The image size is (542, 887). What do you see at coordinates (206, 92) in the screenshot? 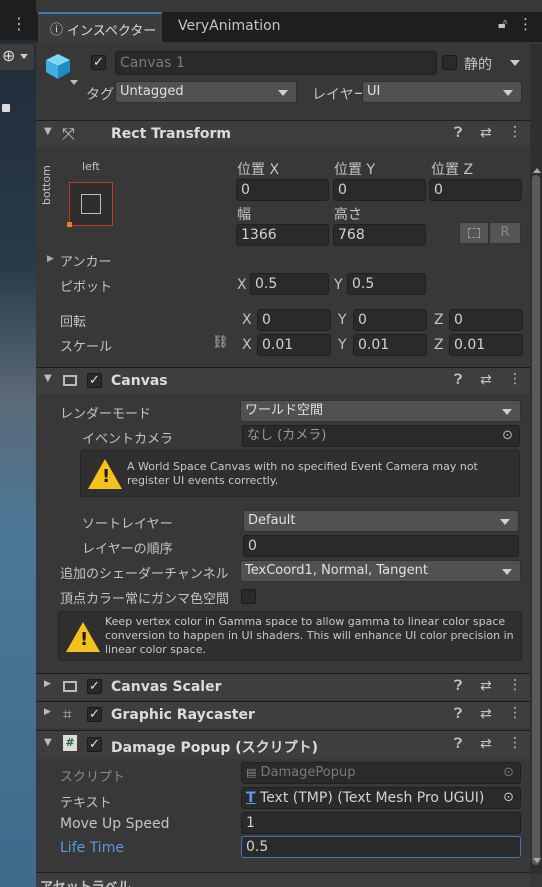
I see `tag-dropdown: Untagged` at bounding box center [206, 92].